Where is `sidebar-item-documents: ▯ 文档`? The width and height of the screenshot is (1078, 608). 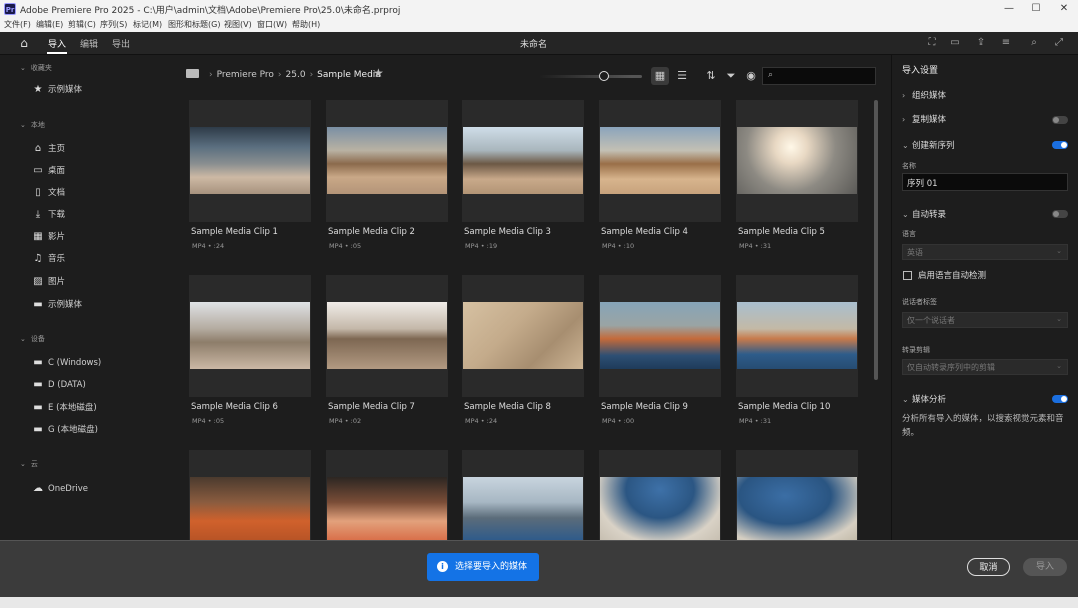
sidebar-item-documents: ▯ 文档 is located at coordinates (48, 193).